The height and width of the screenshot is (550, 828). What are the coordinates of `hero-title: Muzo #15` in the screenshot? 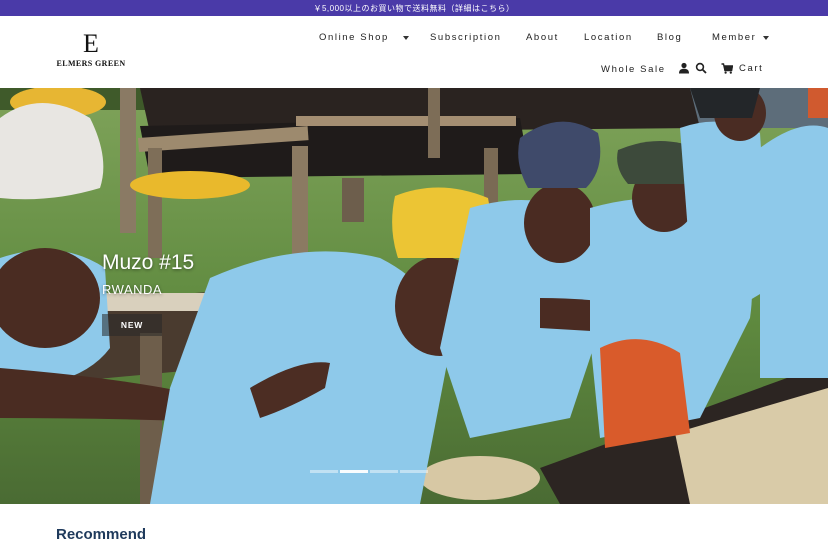 It's located at (148, 263).